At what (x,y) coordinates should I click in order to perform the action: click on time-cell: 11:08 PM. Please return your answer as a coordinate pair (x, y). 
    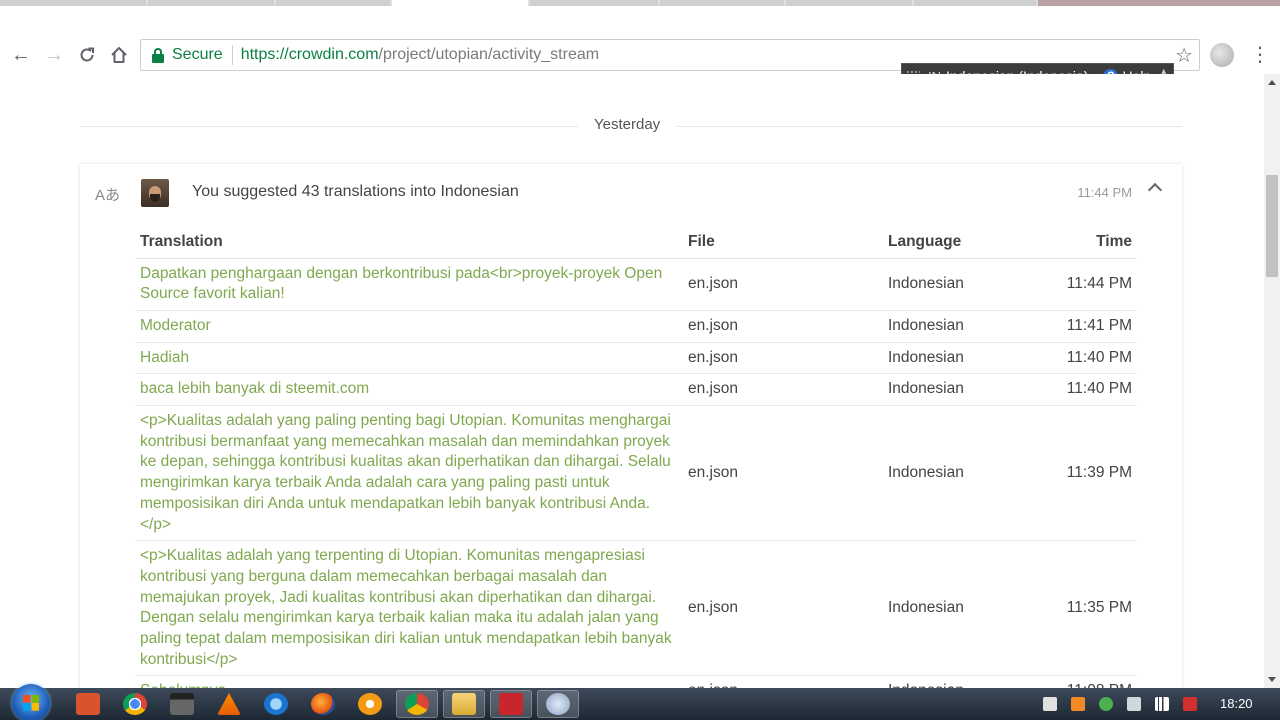
    Looking at the image, I should click on (1085, 681).